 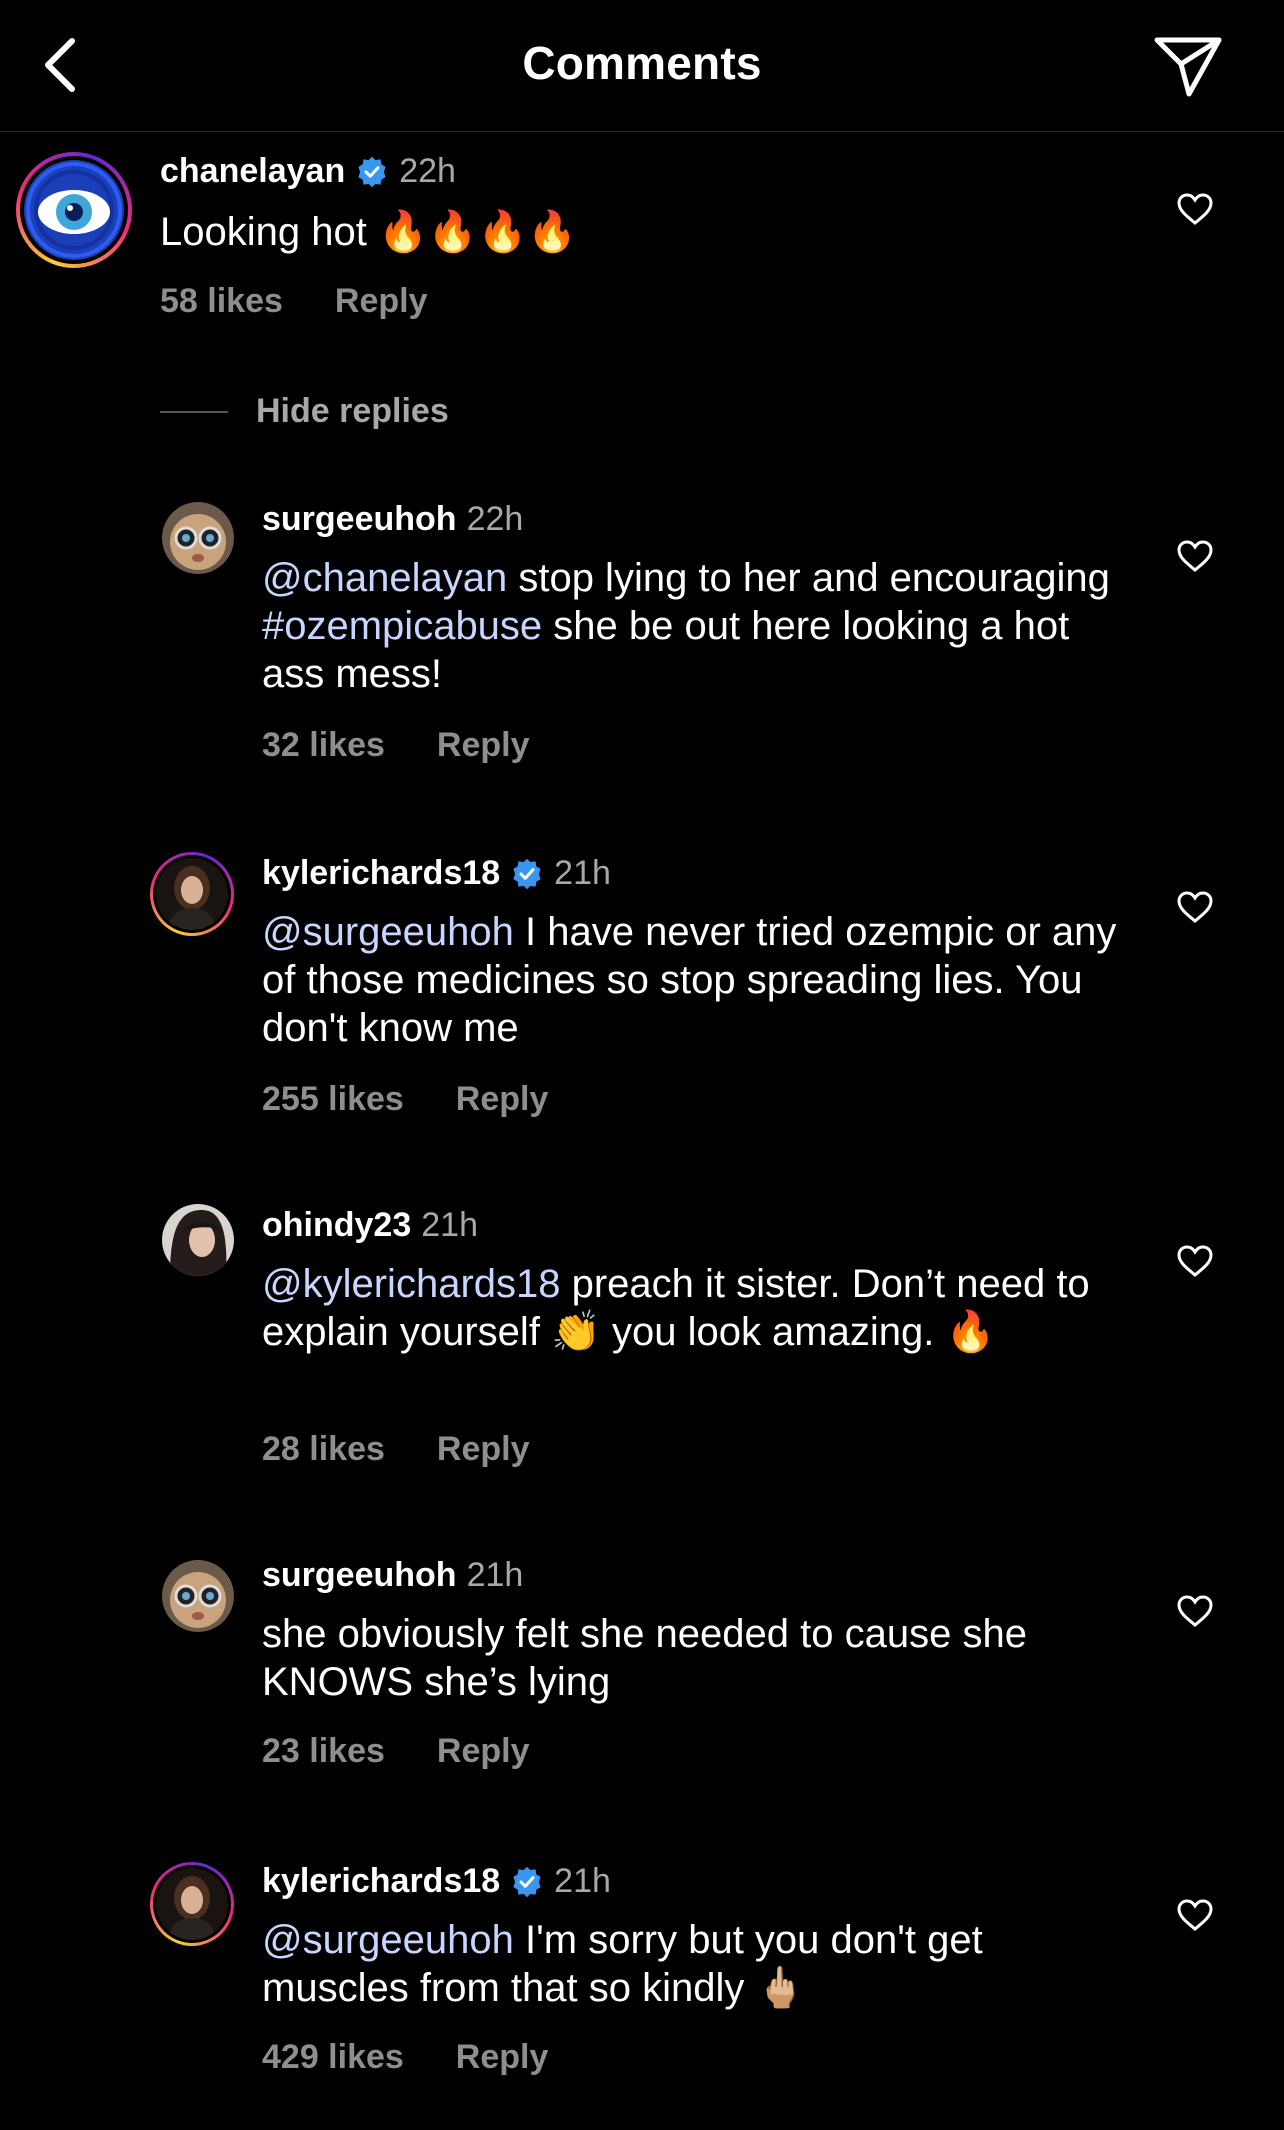 What do you see at coordinates (395, 1751) in the screenshot?
I see `comment-actions: 23 likes Reply` at bounding box center [395, 1751].